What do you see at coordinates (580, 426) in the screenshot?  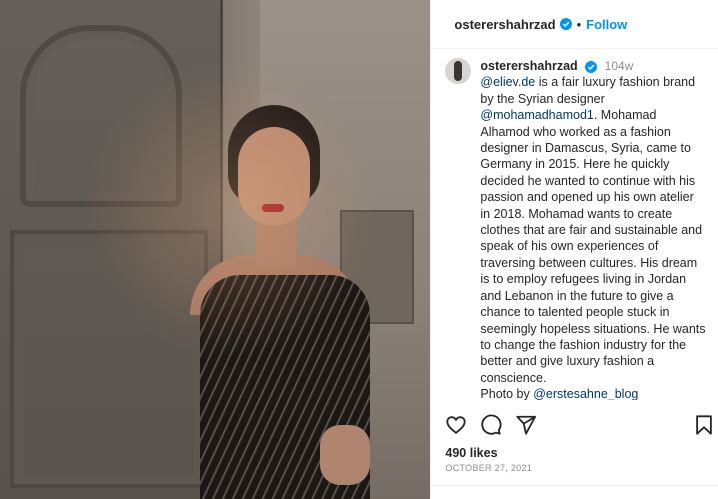 I see `action-bar` at bounding box center [580, 426].